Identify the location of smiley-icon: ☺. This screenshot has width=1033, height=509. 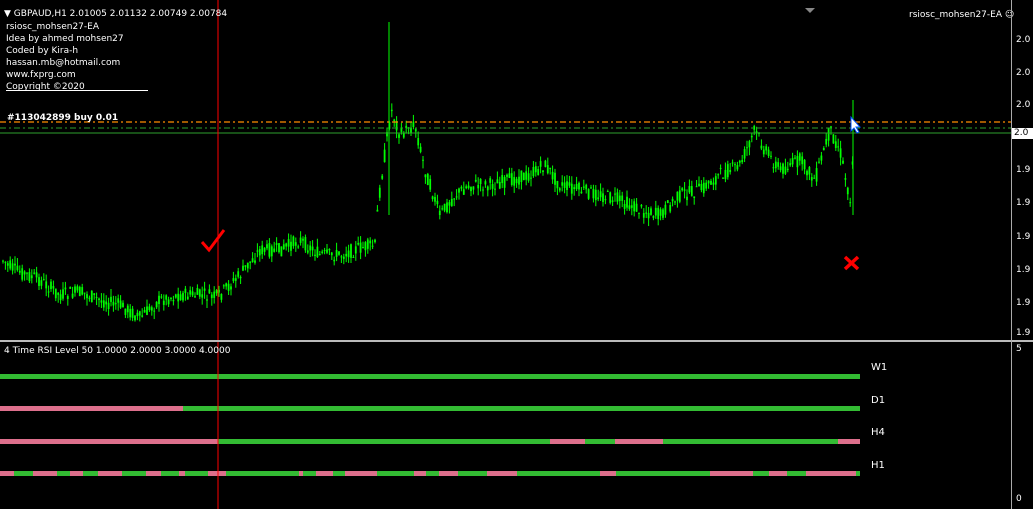
(1009, 15).